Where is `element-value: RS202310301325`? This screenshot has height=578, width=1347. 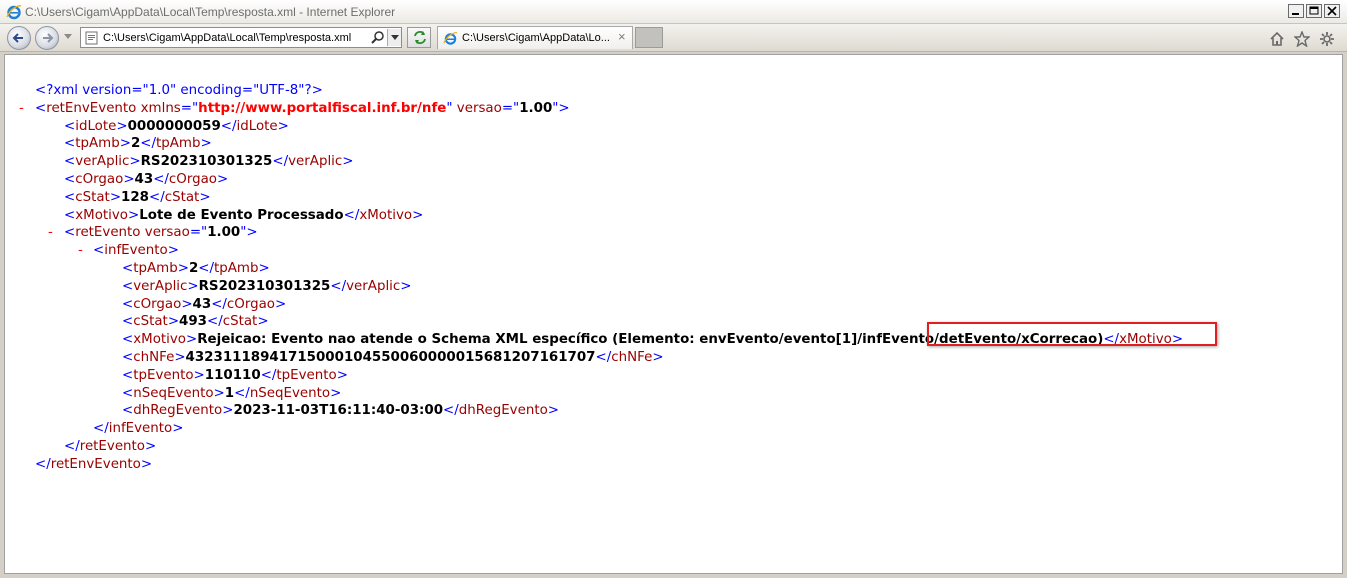
element-value: RS202310301325 is located at coordinates (206, 162).